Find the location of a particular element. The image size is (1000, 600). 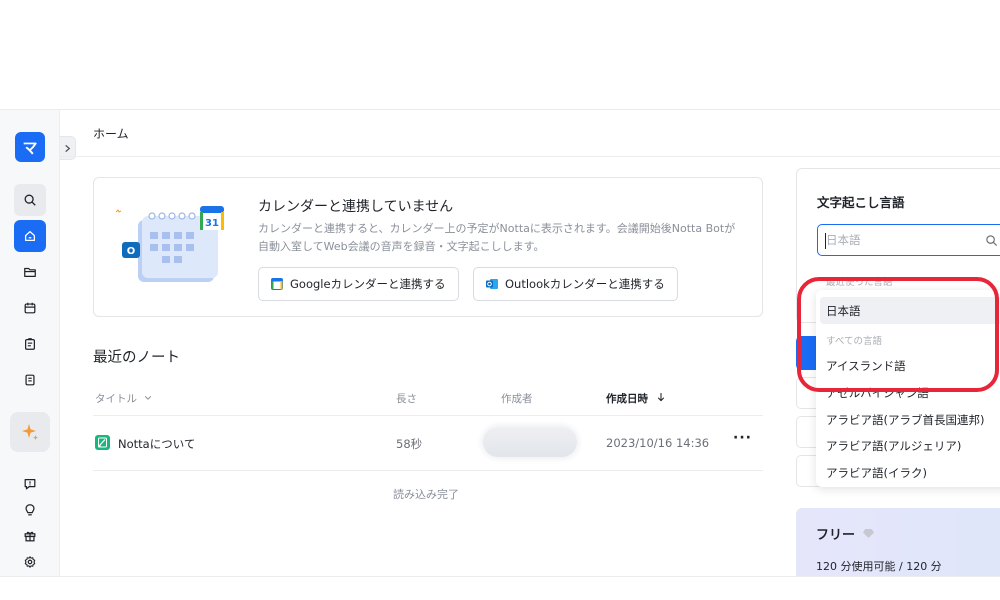

note-created-at: 2023/10/16 14:36 is located at coordinates (658, 443).